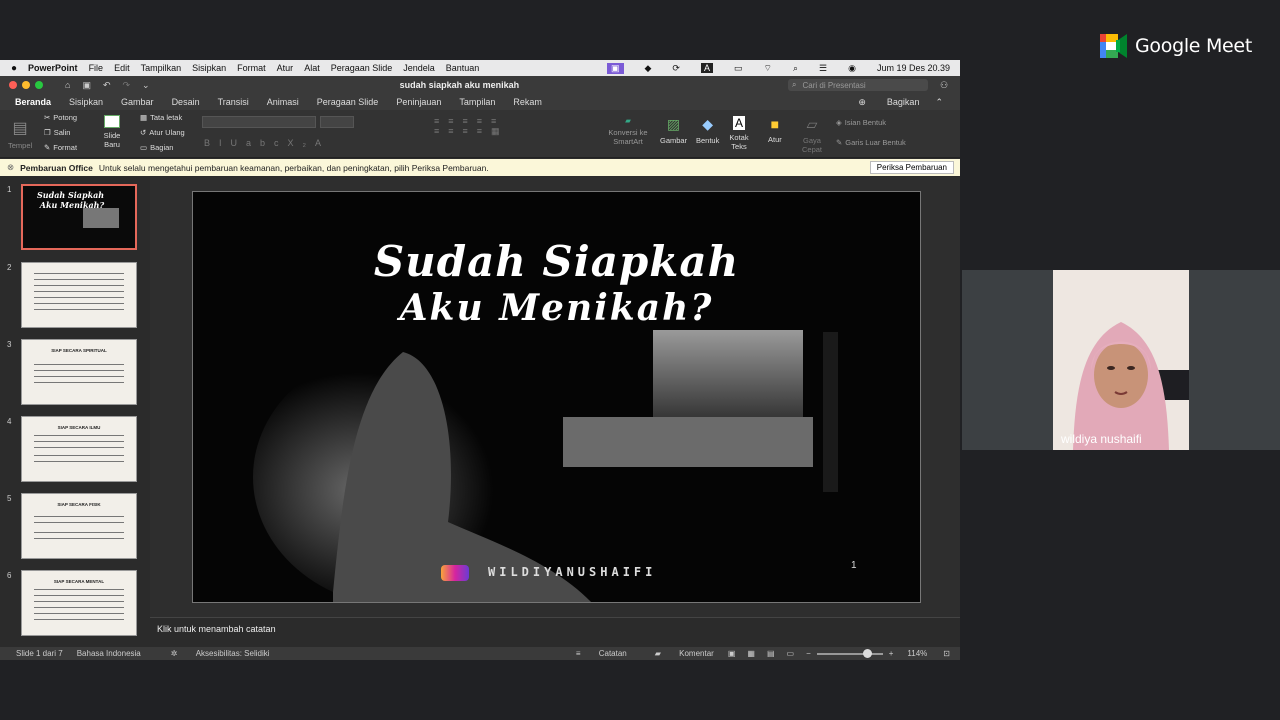 This screenshot has height=720, width=1280. Describe the element at coordinates (96, 68) in the screenshot. I see `menu-file: File` at that location.